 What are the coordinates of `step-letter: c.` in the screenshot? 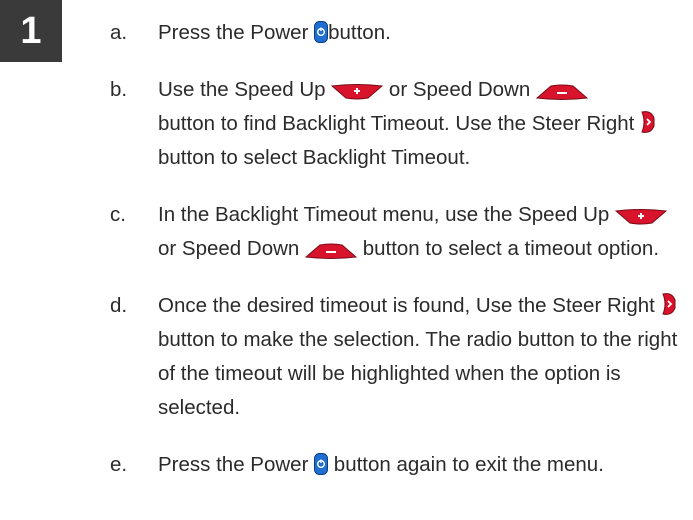 It's located at (118, 214).